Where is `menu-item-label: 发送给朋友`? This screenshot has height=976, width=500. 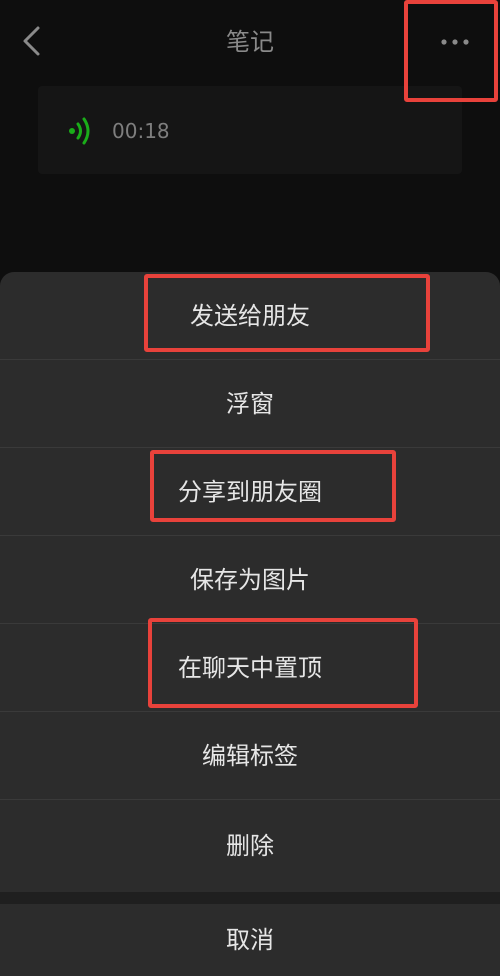
menu-item-label: 发送给朋友 is located at coordinates (250, 316).